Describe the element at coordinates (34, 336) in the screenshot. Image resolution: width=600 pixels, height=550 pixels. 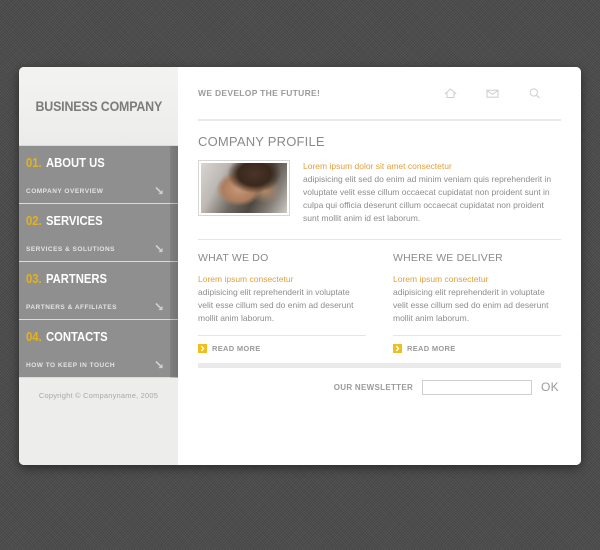
I see `nav-number: 04.` at that location.